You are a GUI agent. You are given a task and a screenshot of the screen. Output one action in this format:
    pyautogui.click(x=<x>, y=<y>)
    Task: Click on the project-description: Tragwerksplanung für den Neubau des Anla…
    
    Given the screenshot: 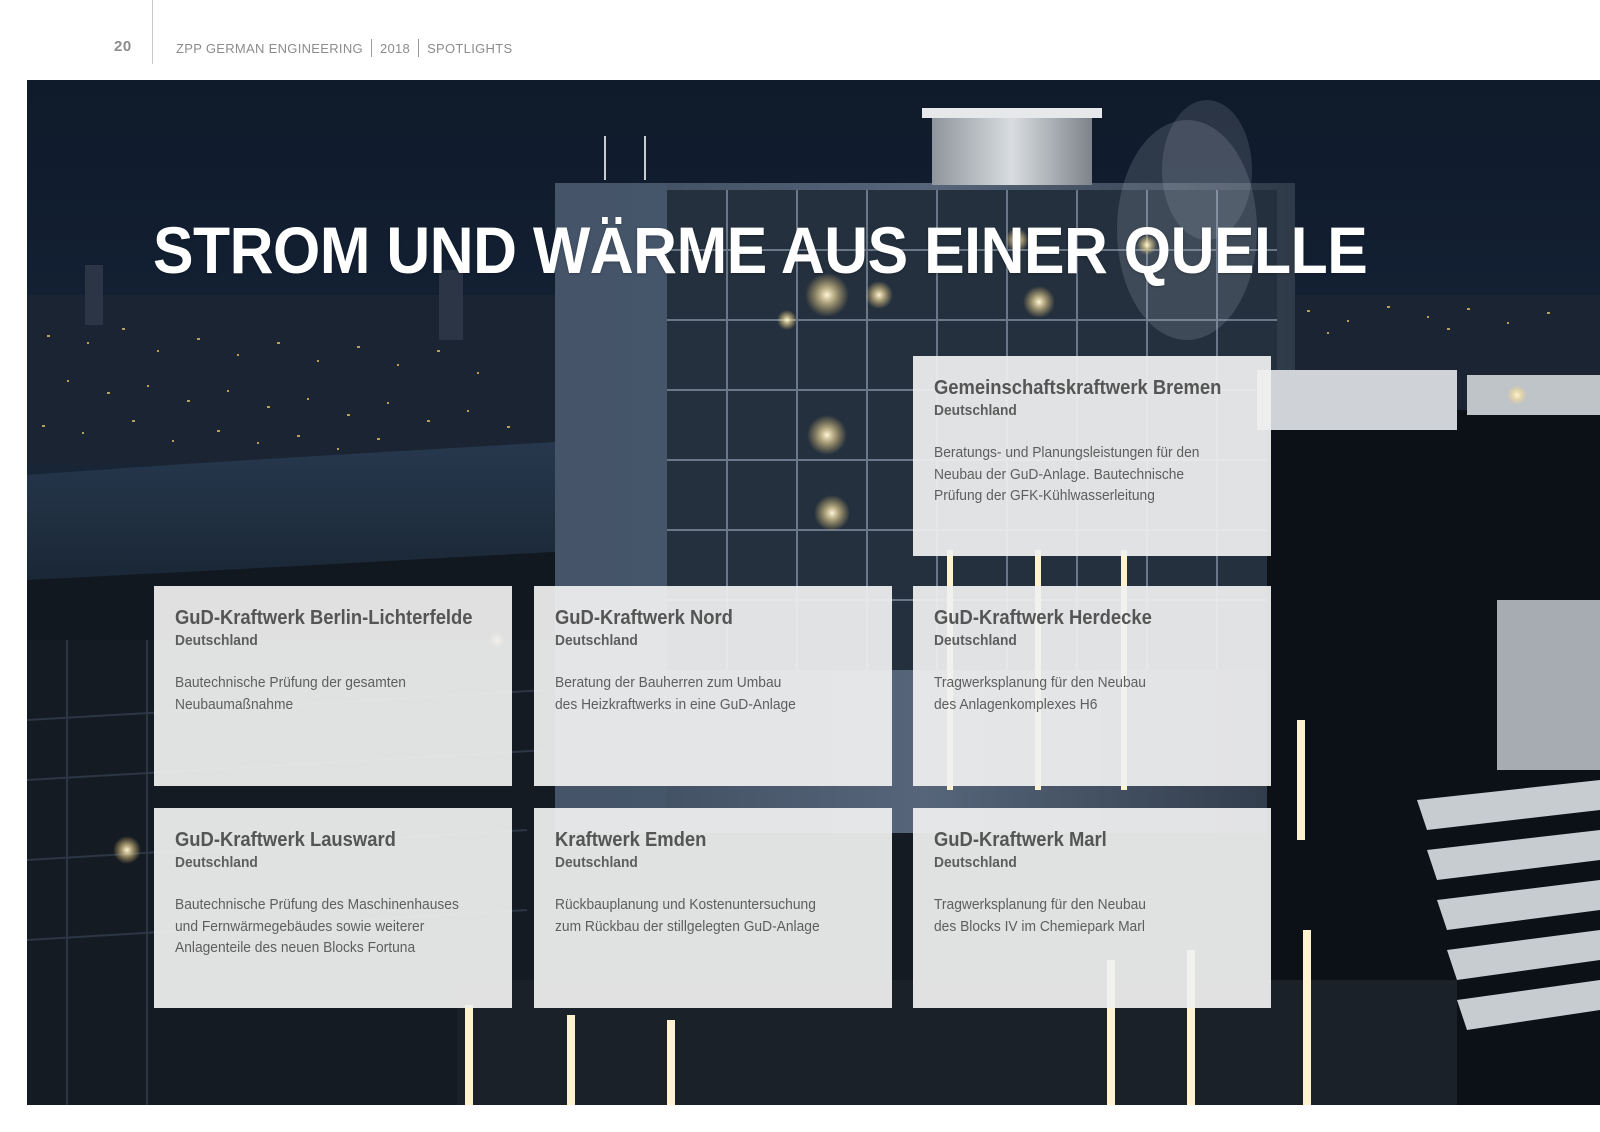 What is the action you would take?
    pyautogui.click(x=1040, y=693)
    